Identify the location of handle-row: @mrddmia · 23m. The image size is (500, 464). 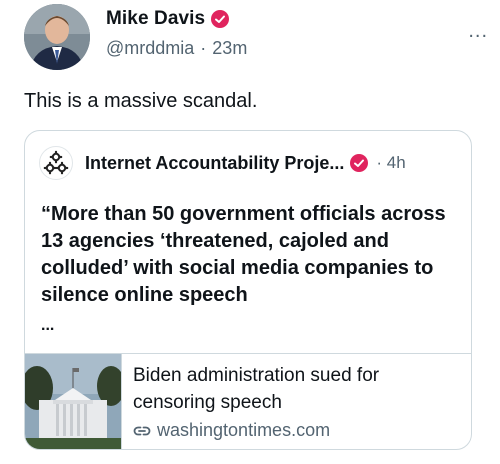
(176, 48).